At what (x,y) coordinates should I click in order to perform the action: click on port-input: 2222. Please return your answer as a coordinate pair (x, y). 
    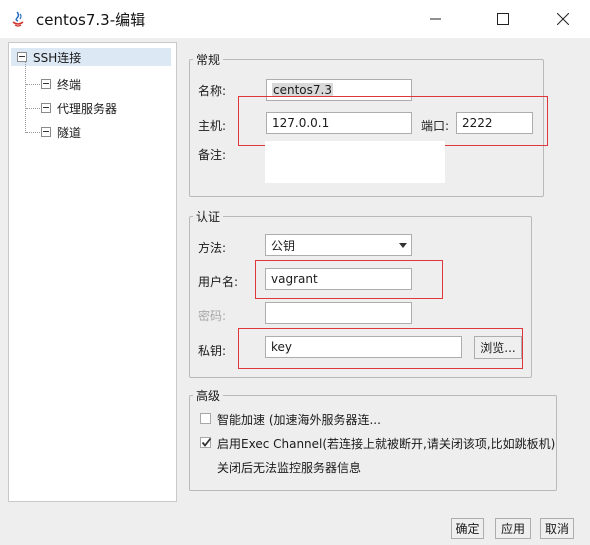
    Looking at the image, I should click on (494, 123).